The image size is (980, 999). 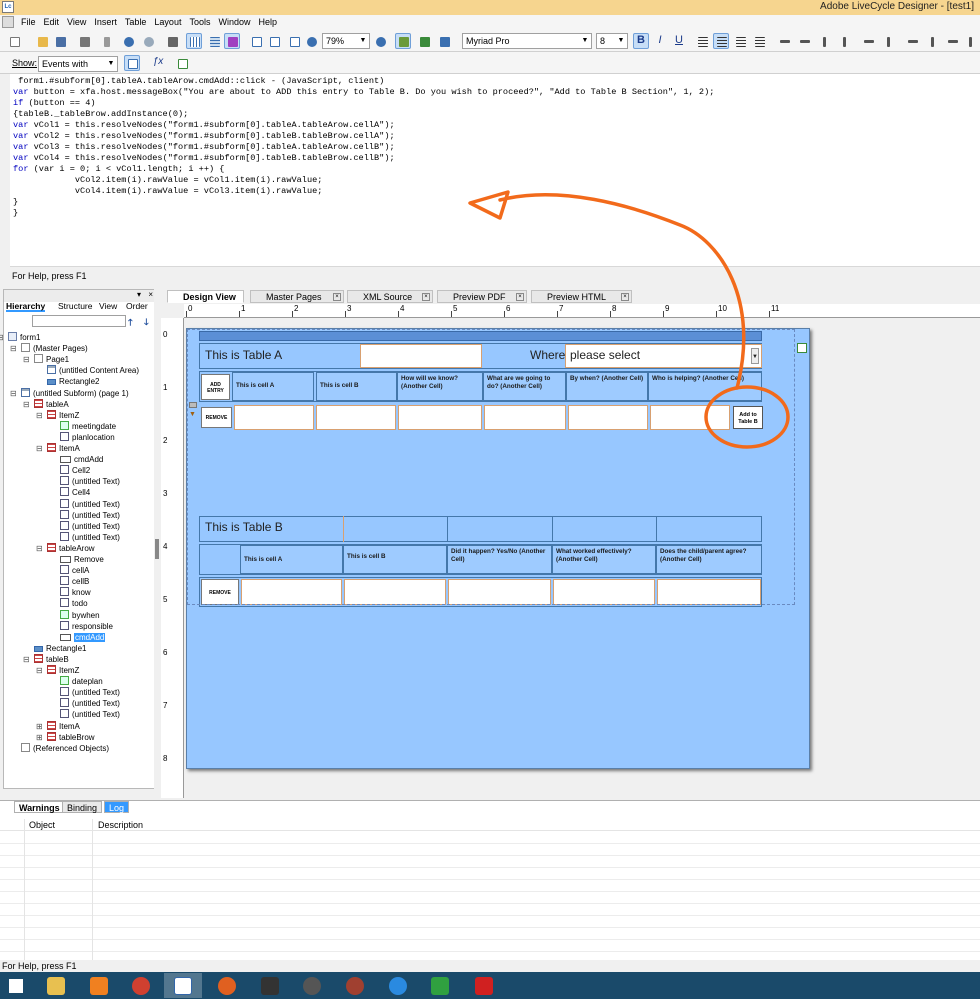 I want to click on close-icon: ×, so click(x=625, y=297).